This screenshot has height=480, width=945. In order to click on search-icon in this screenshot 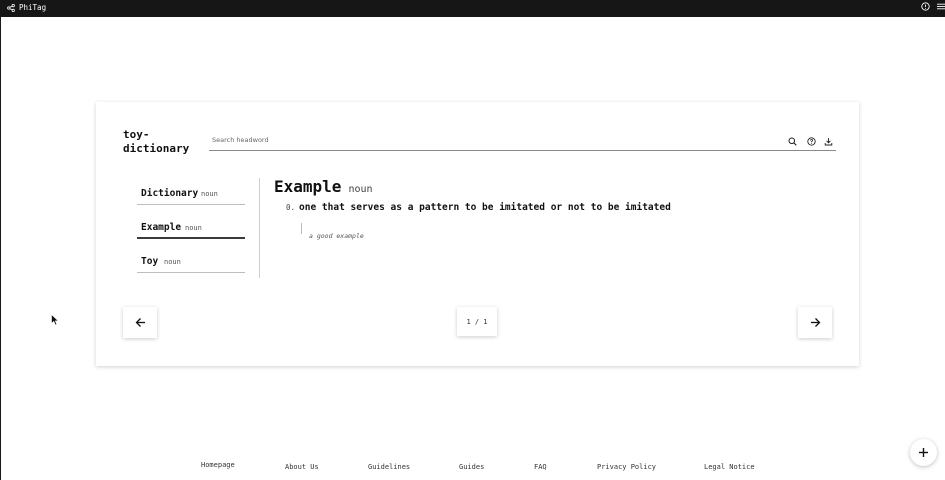, I will do `click(792, 141)`.